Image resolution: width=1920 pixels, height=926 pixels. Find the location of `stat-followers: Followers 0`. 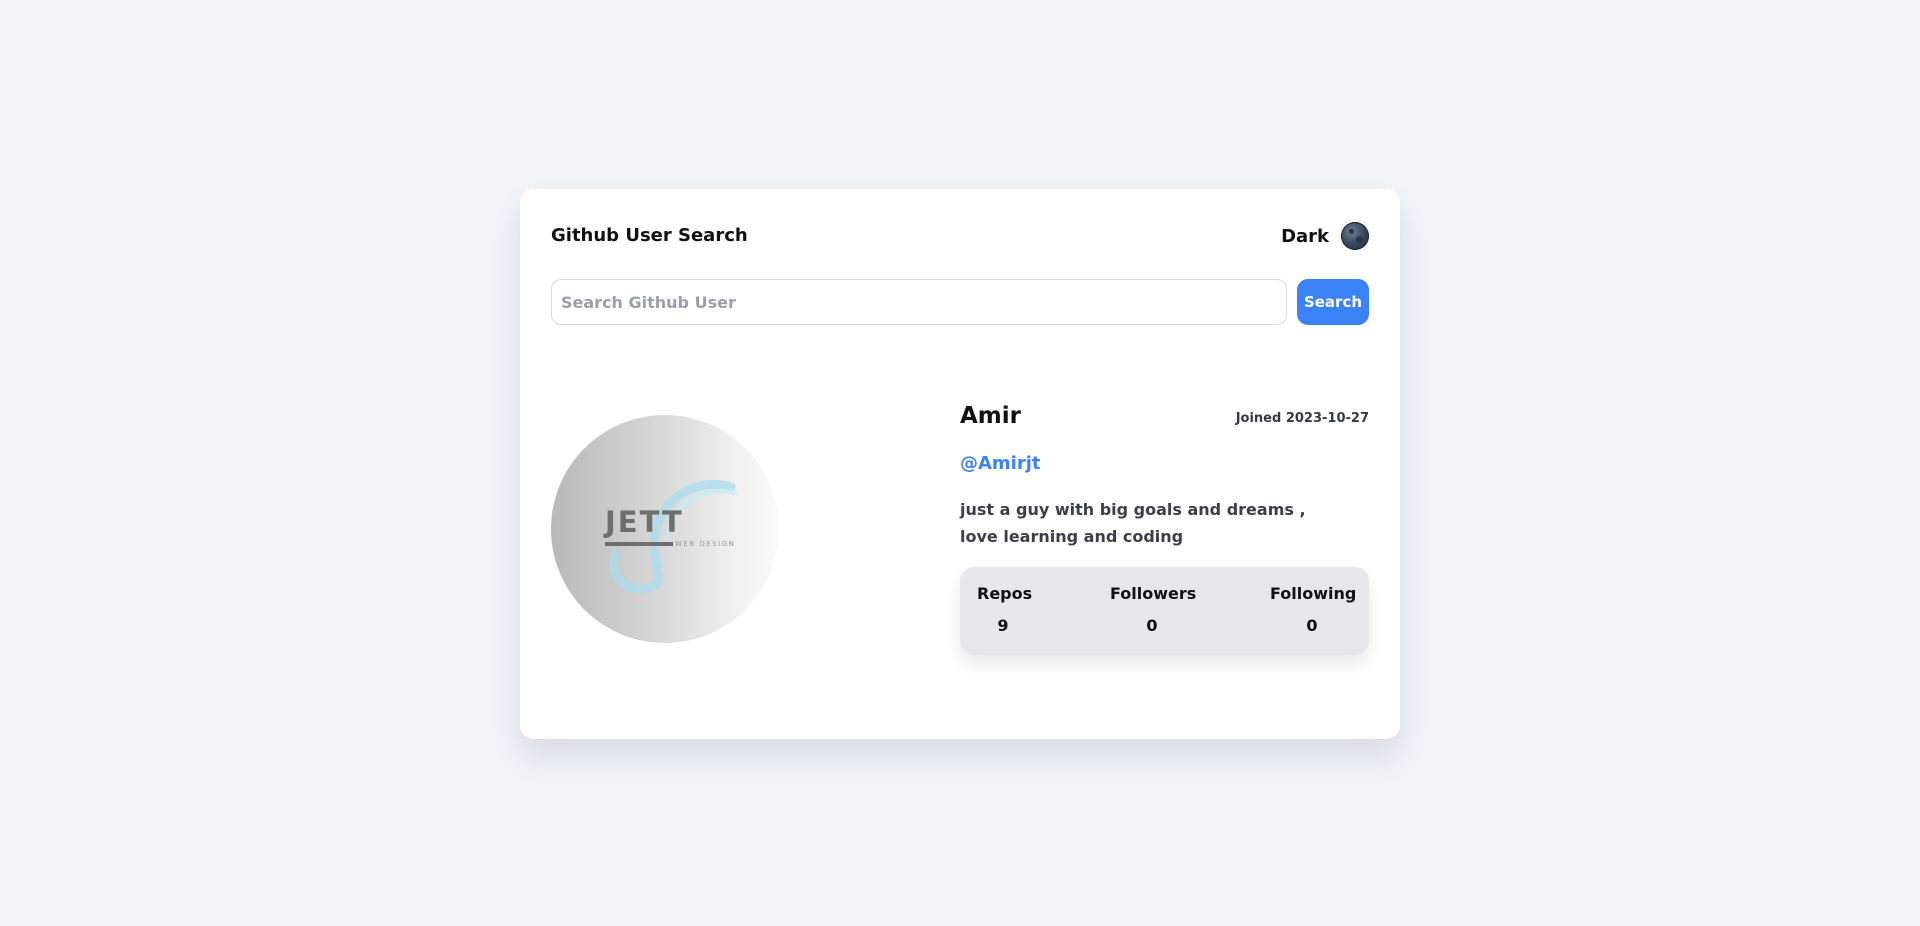

stat-followers: Followers 0 is located at coordinates (1153, 609).